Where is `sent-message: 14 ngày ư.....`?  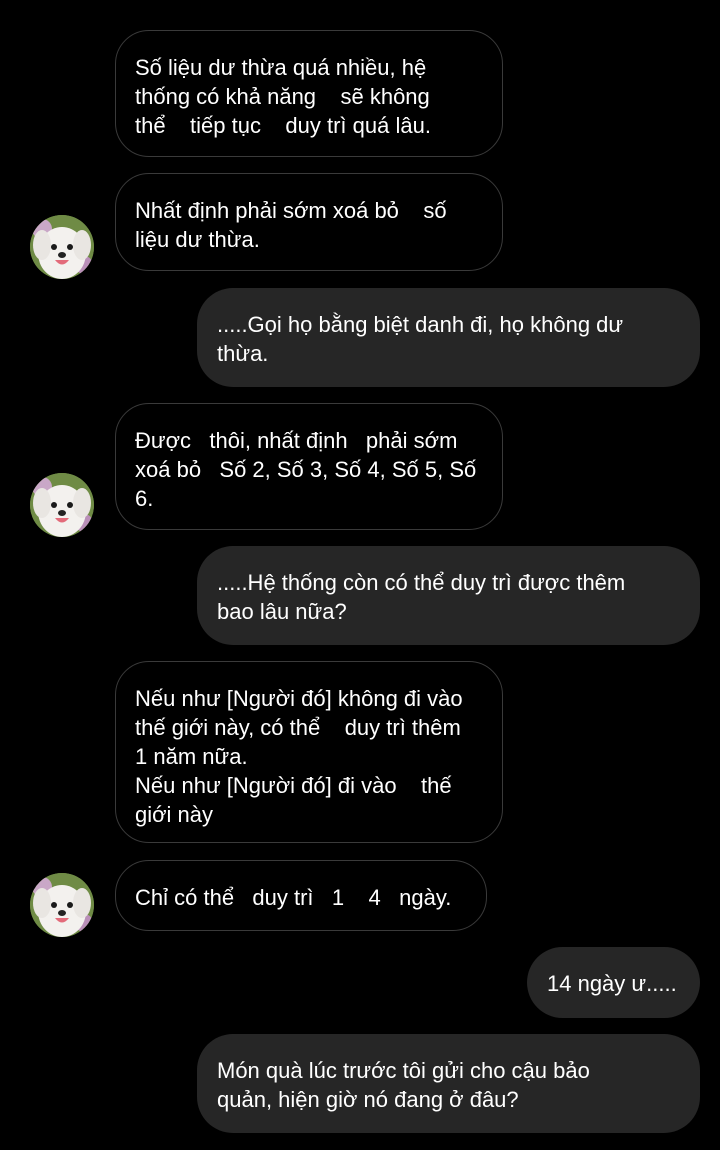
sent-message: 14 ngày ư..... is located at coordinates (613, 982).